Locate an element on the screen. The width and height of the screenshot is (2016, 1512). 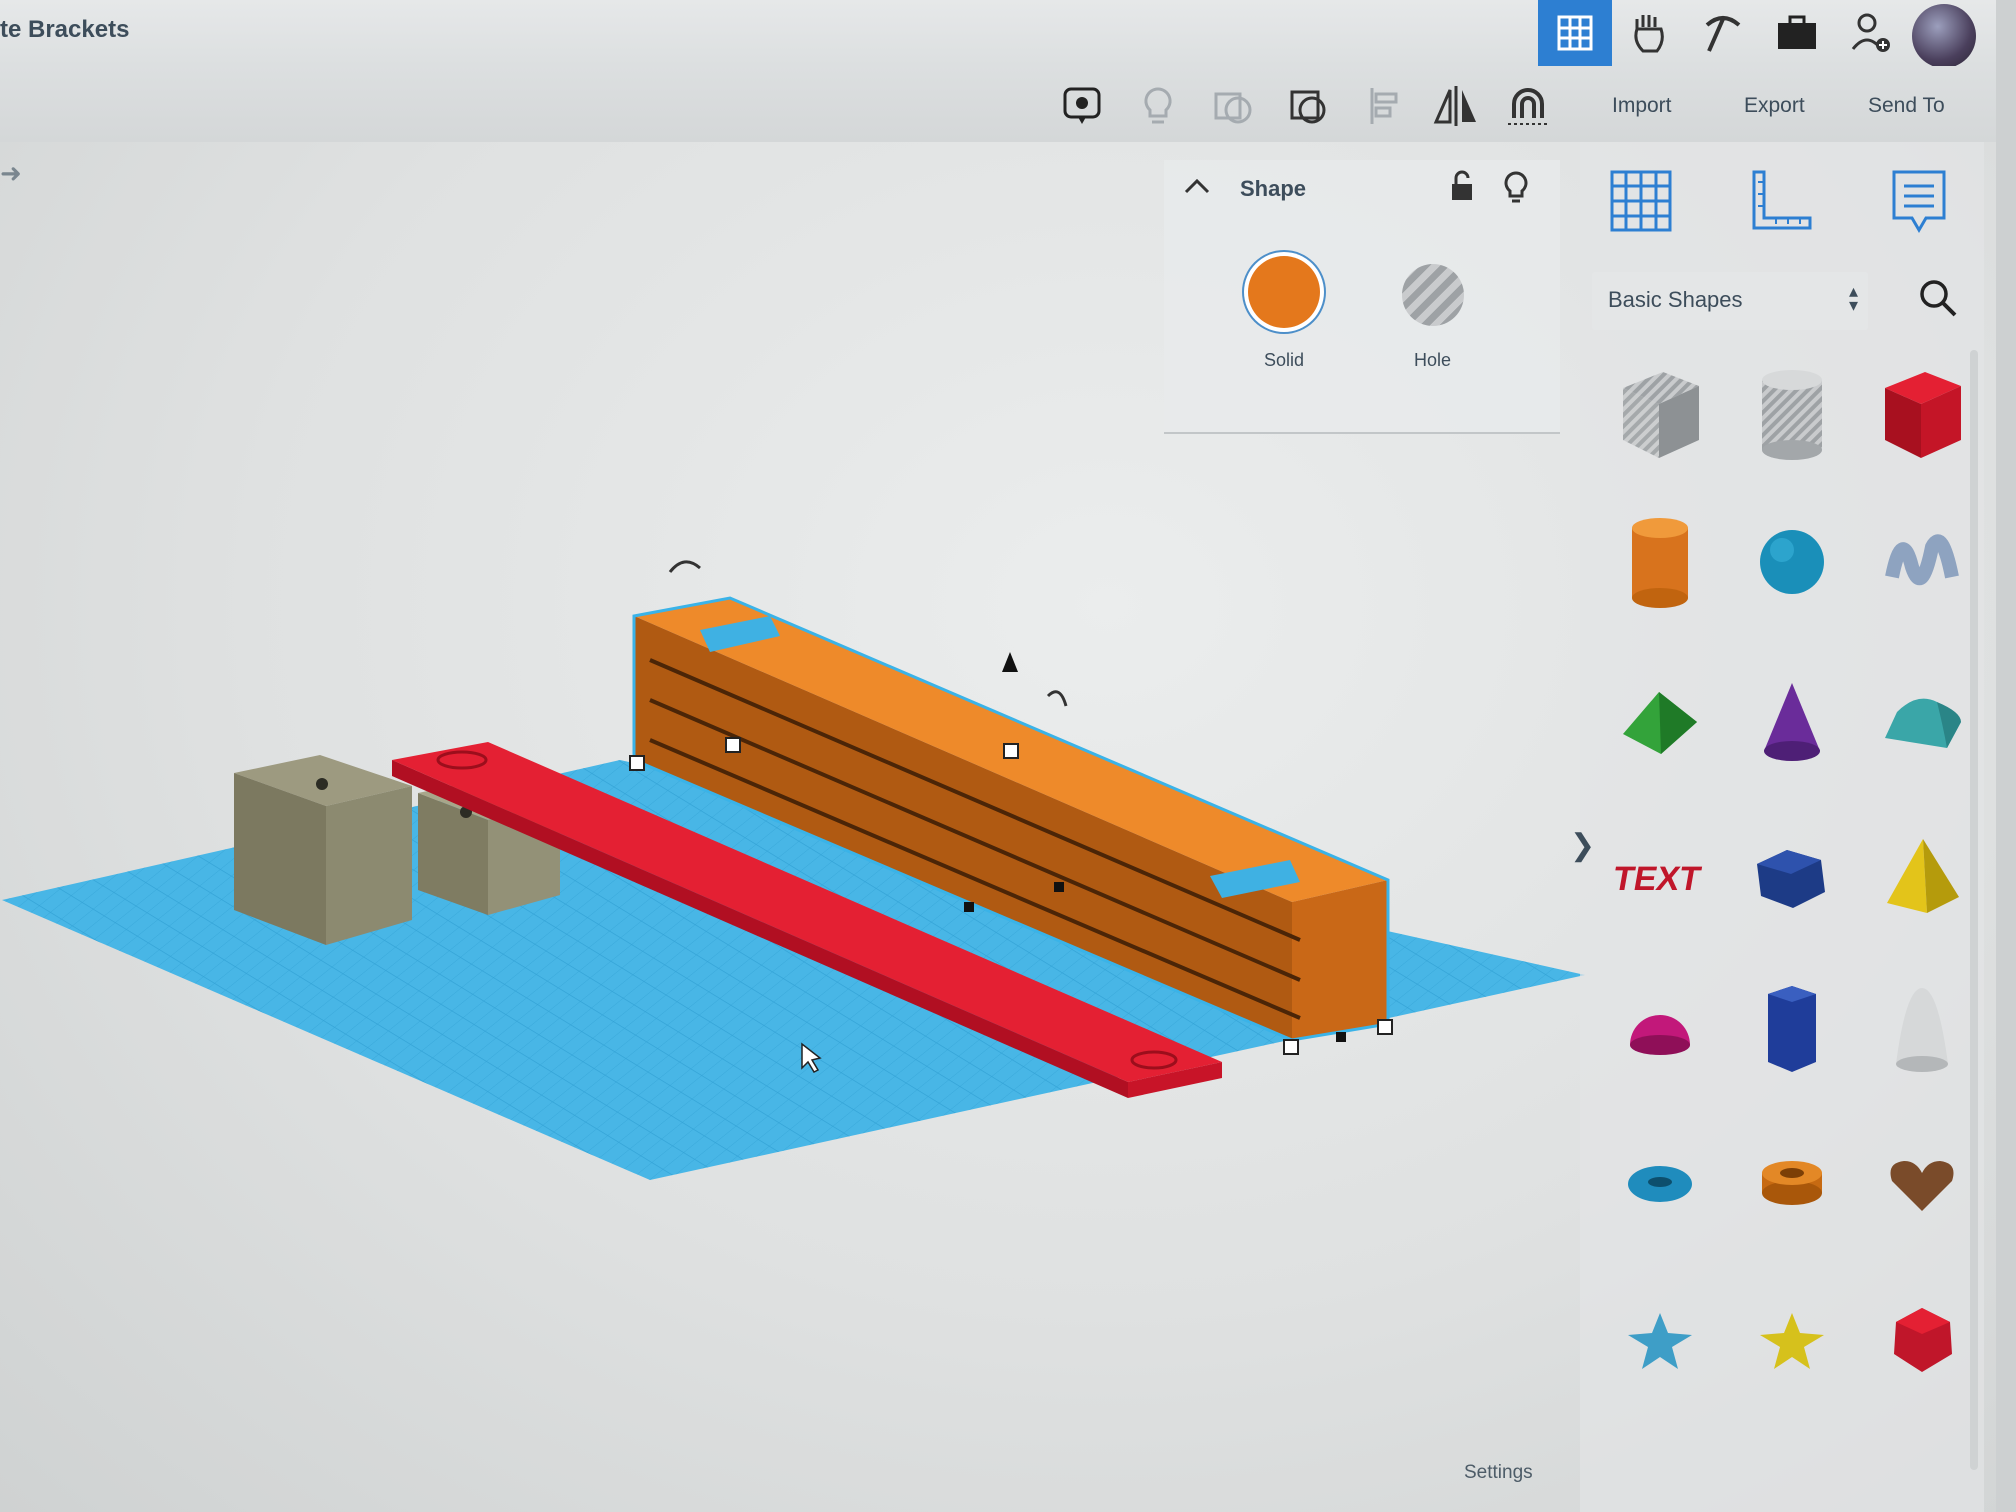
cruise-icon is located at coordinates (1528, 106).